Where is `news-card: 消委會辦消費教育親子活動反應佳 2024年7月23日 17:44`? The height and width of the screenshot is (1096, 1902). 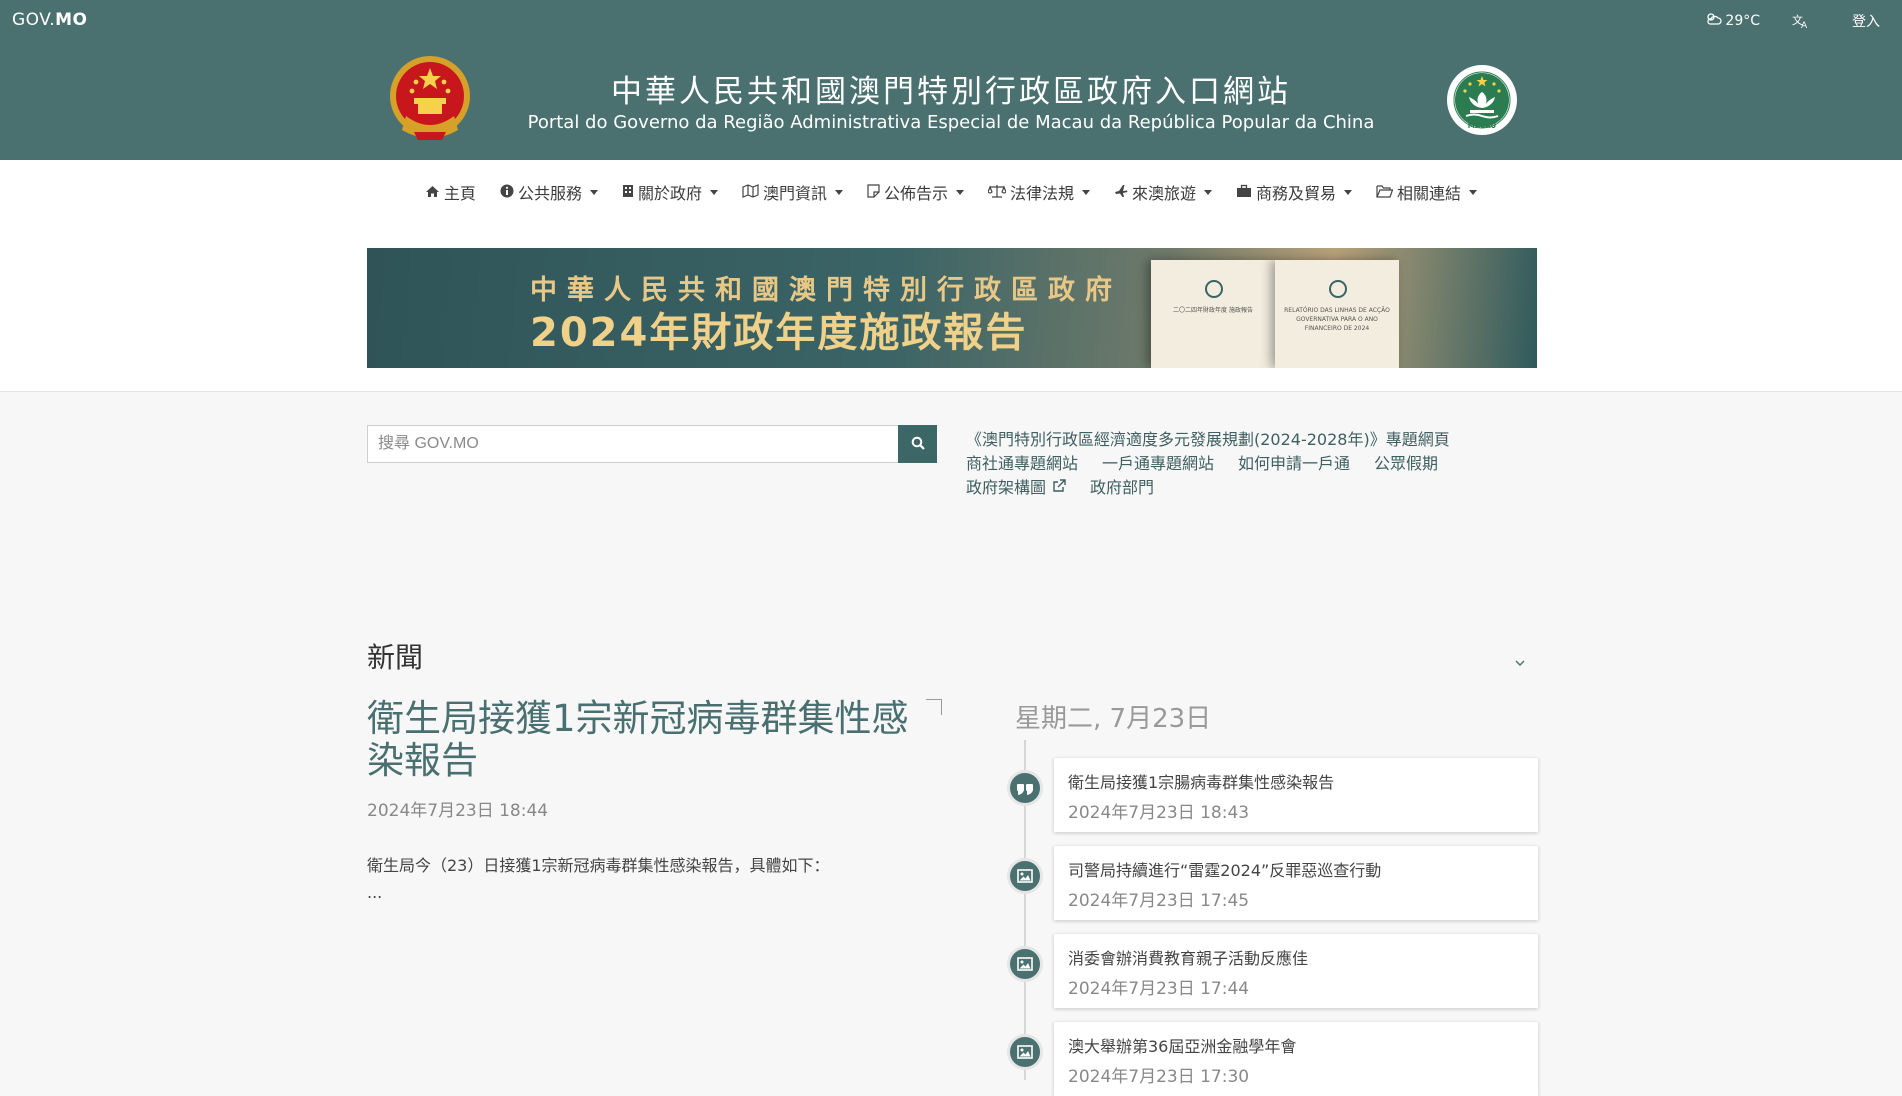
news-card: 消委會辦消費教育親子活動反應佳 2024年7月23日 17:44 is located at coordinates (1296, 971).